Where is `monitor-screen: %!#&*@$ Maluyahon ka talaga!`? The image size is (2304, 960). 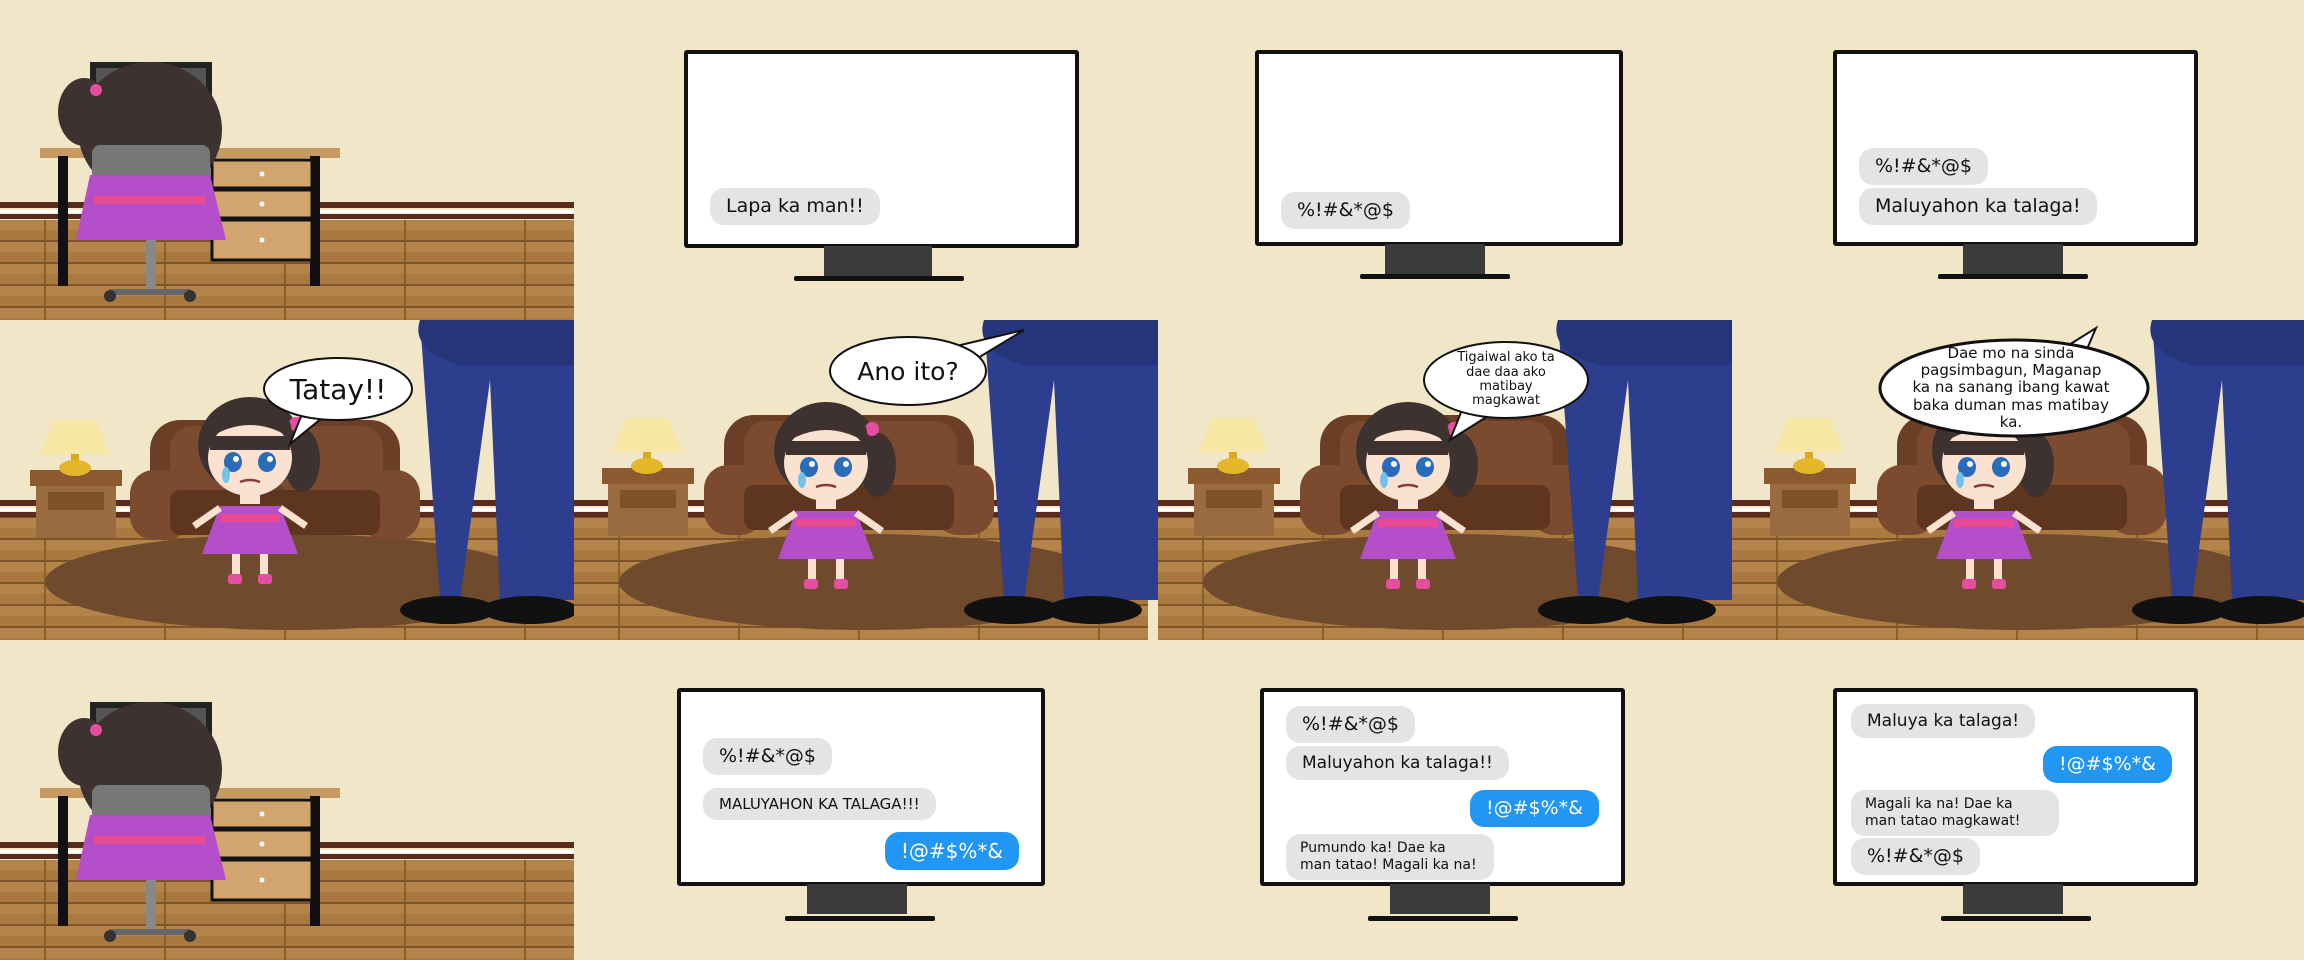
monitor-screen: %!#&*@$ Maluyahon ka talaga! is located at coordinates (2015, 148).